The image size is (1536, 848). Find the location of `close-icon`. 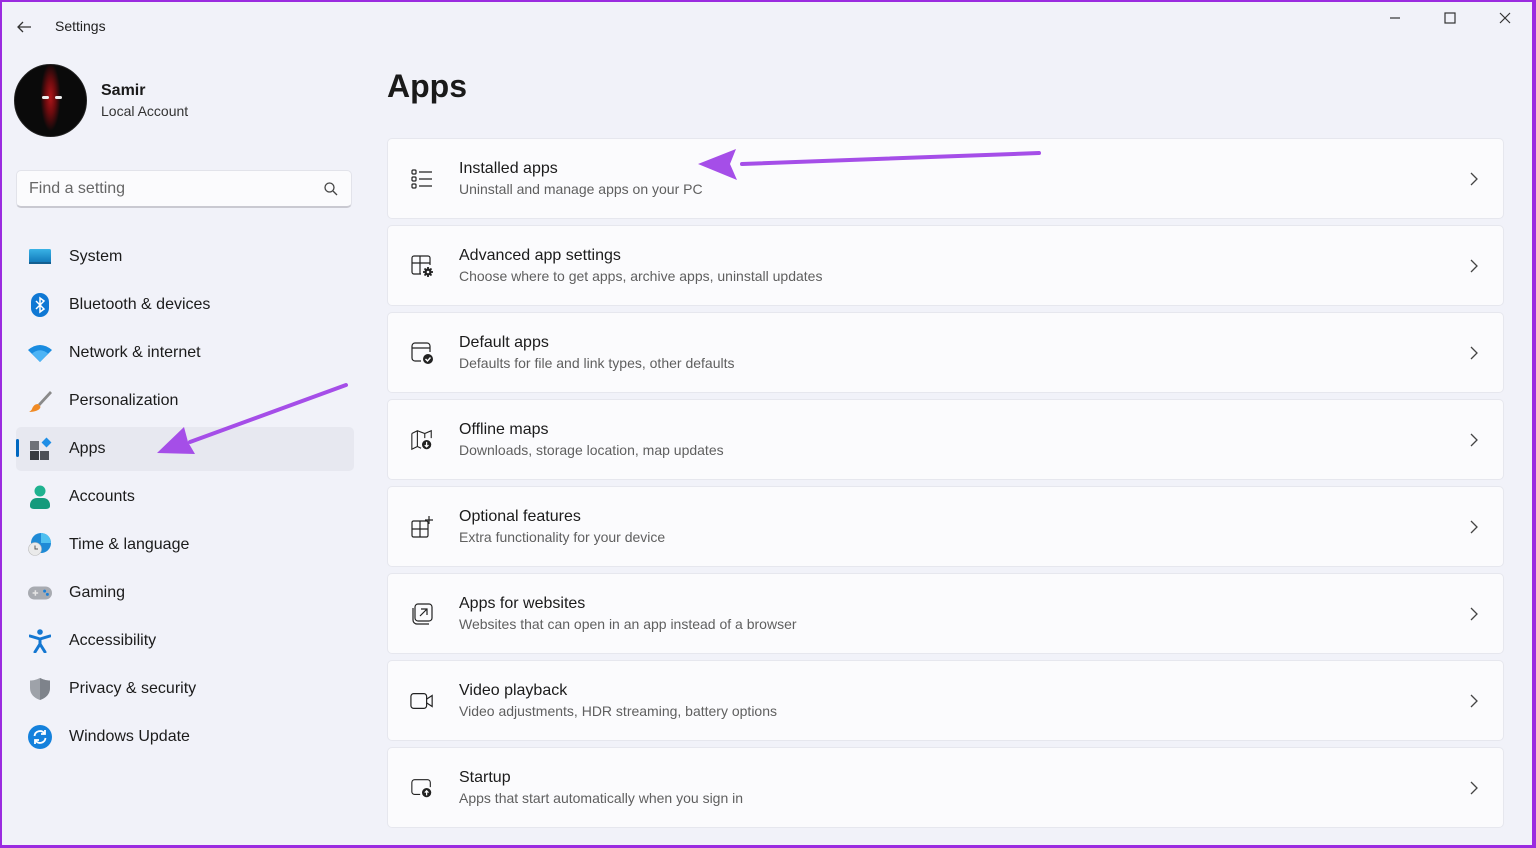

close-icon is located at coordinates (1504, 18).